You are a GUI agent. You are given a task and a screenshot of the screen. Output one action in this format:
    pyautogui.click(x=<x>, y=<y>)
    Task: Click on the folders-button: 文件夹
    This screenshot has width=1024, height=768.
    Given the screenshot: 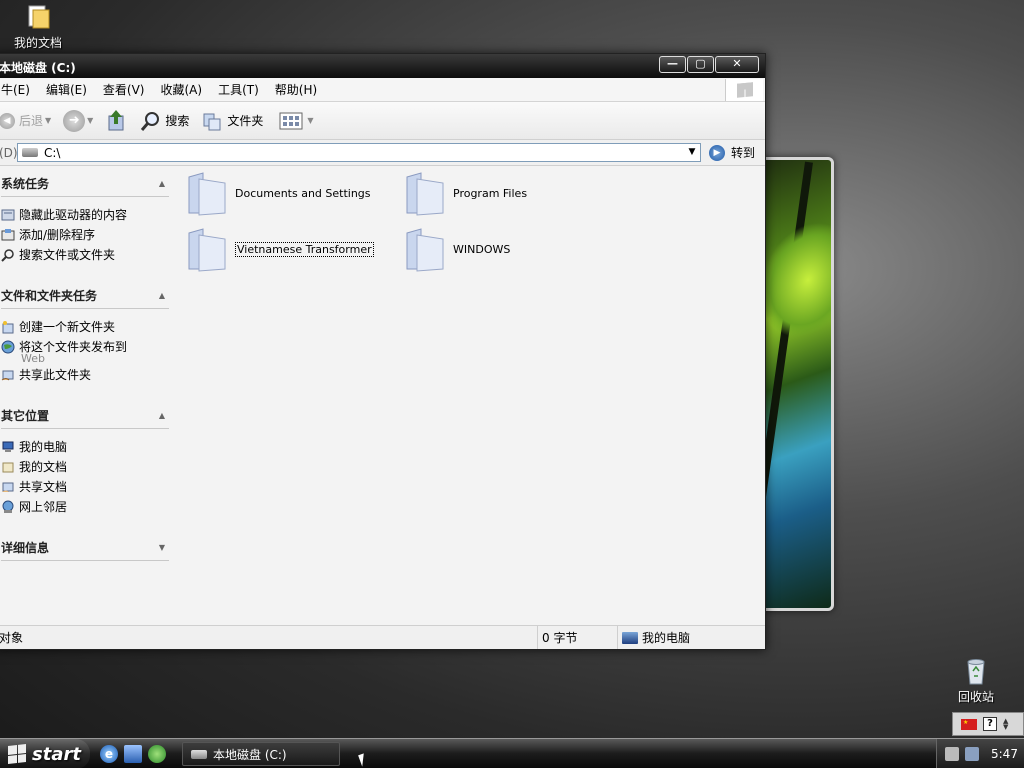 What is the action you would take?
    pyautogui.click(x=232, y=121)
    